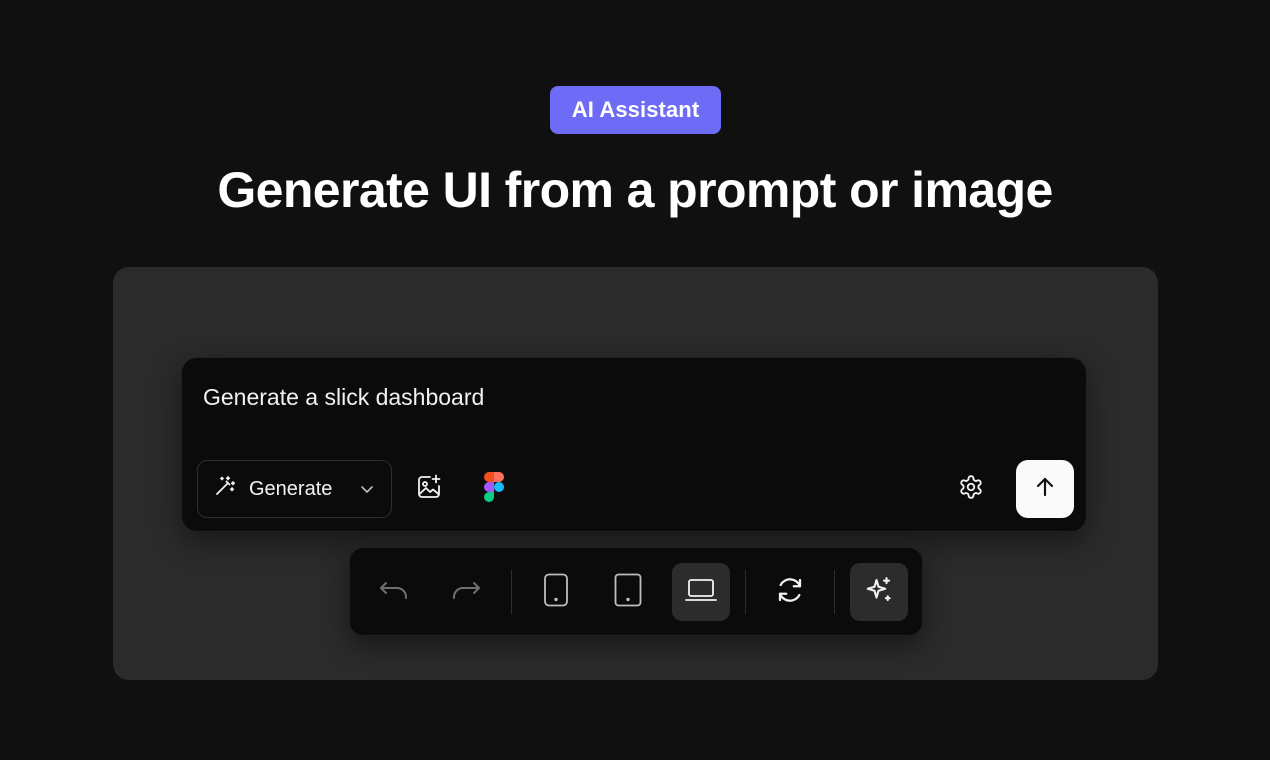 The image size is (1270, 760). I want to click on mobile-view-button, so click(556, 592).